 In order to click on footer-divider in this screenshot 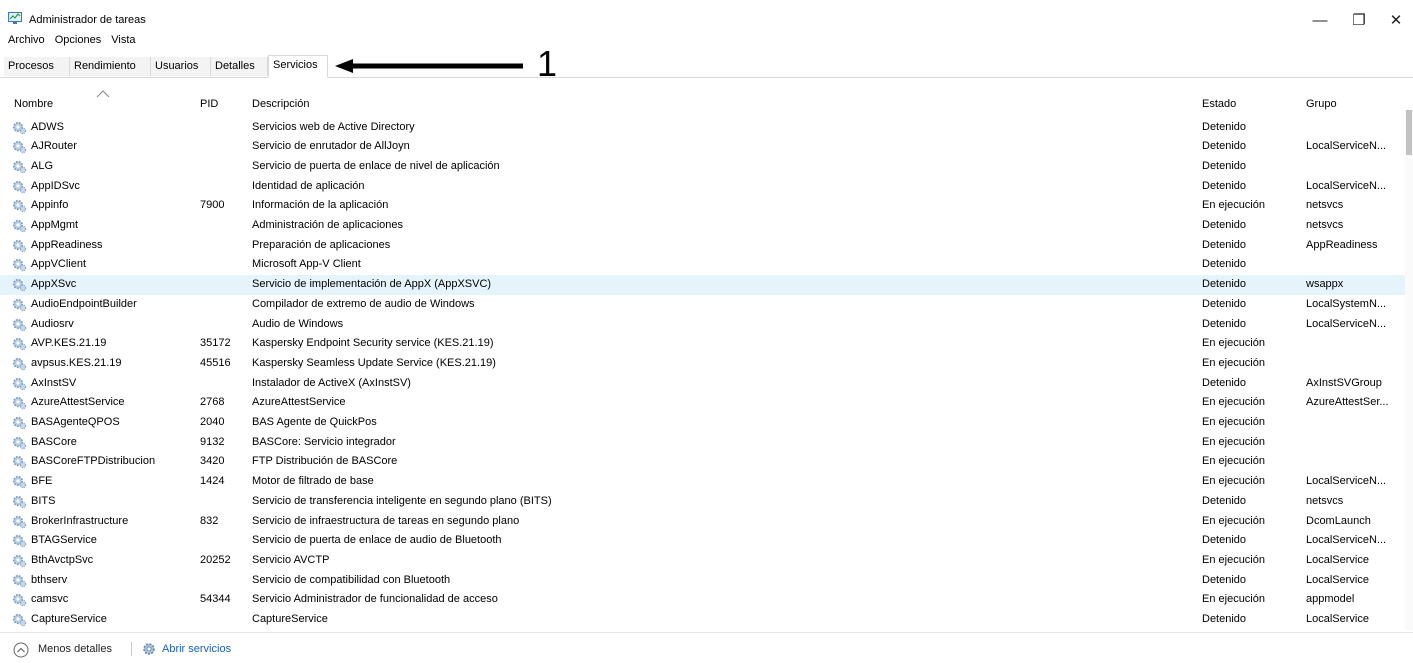, I will do `click(131, 649)`.